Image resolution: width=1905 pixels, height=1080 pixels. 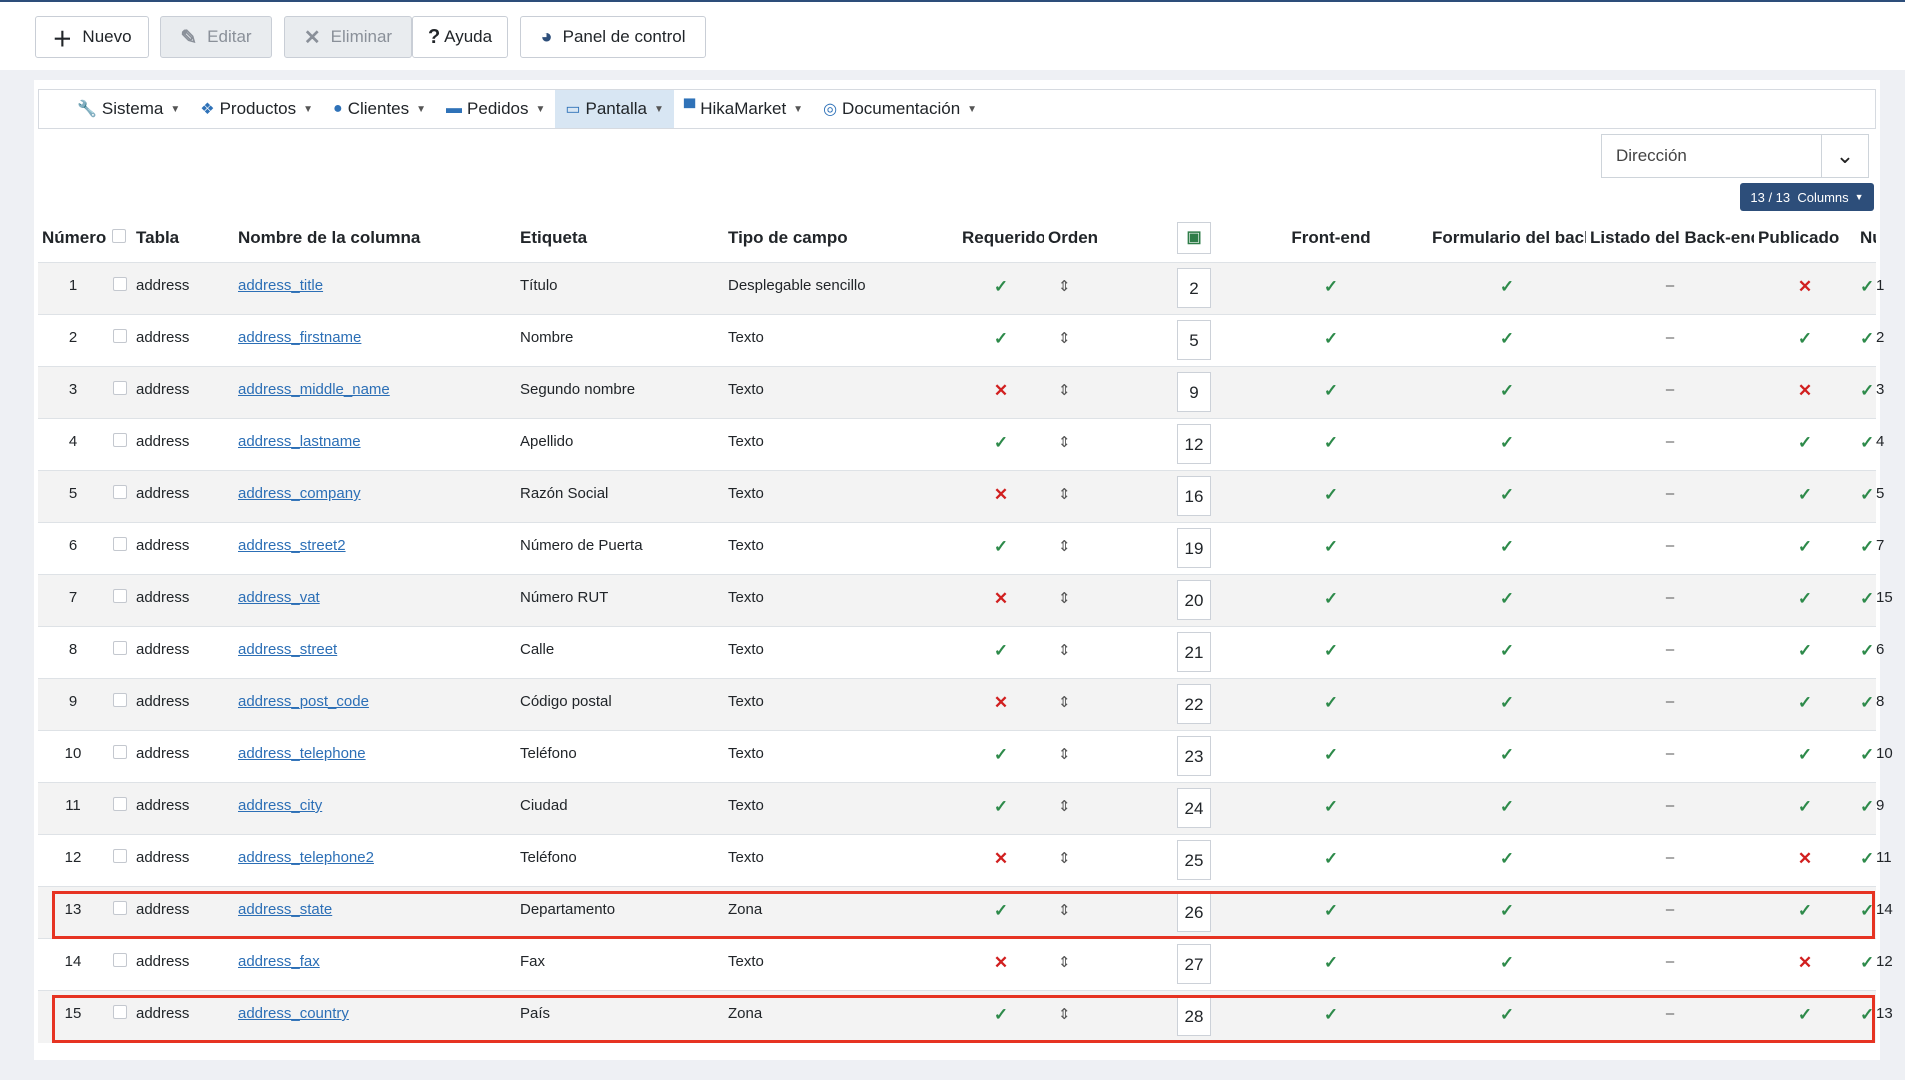 I want to click on menu-item-productos: ❖ Productos ▼, so click(x=256, y=109).